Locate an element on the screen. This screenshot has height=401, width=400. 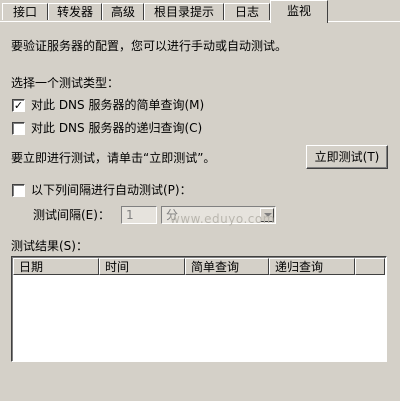
tab-label: 日志 is located at coordinates (246, 12).